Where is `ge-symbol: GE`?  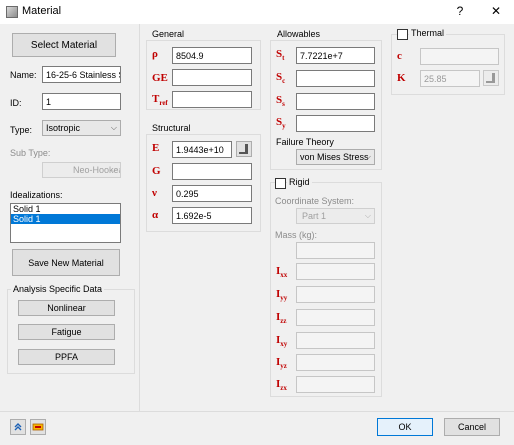
ge-symbol: GE is located at coordinates (160, 78).